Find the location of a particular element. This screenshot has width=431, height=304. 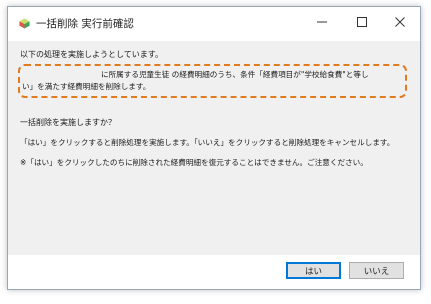

title-bar: 一括削除 実行前確認 is located at coordinates (214, 24).